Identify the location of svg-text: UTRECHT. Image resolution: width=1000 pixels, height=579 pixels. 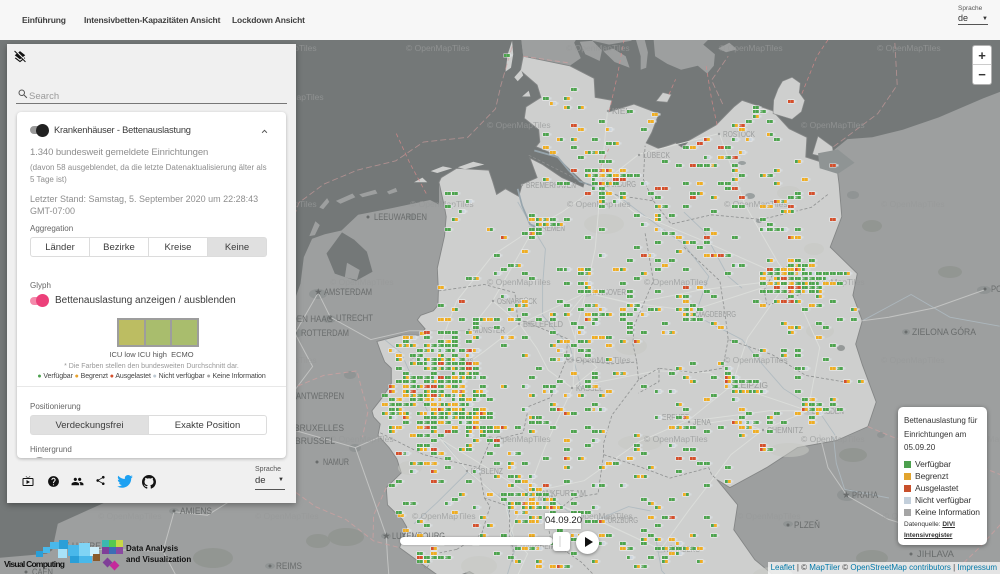
(354, 318).